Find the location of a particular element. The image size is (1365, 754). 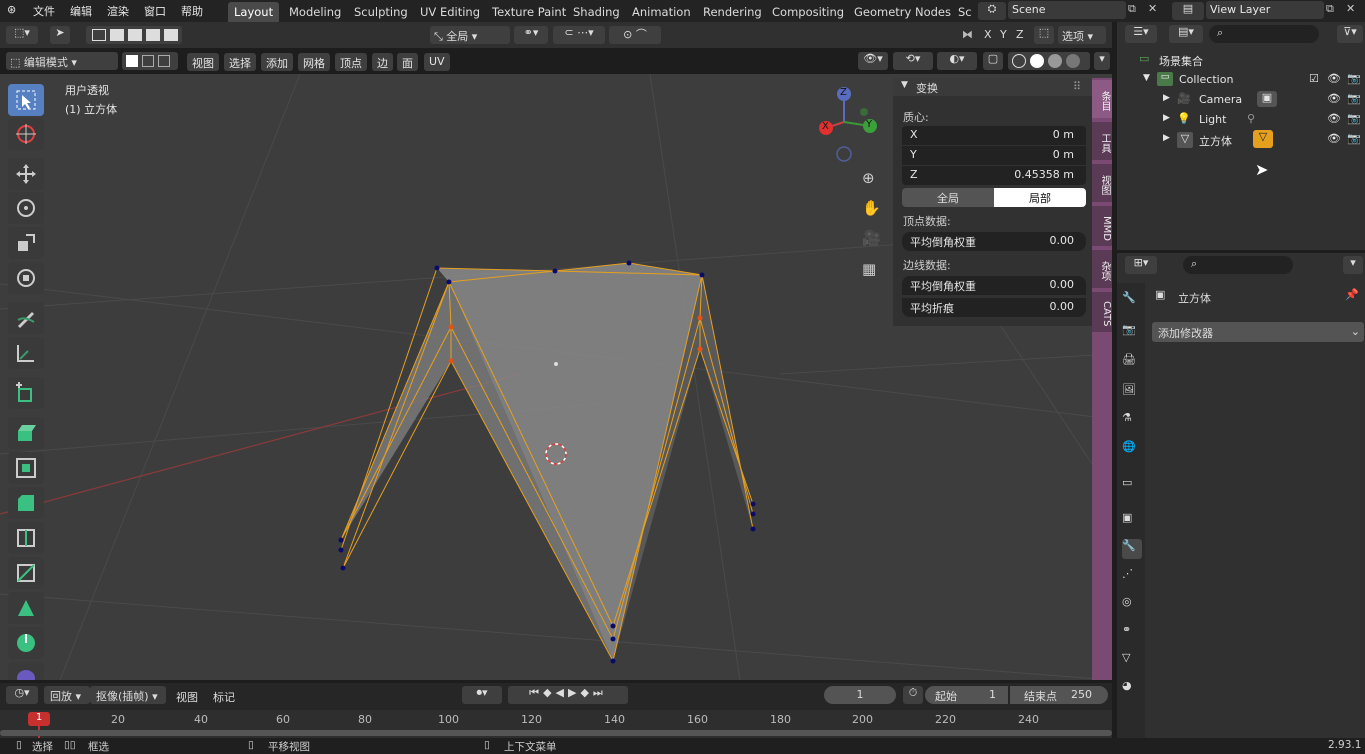

timeline-scrollbar is located at coordinates (556, 733).